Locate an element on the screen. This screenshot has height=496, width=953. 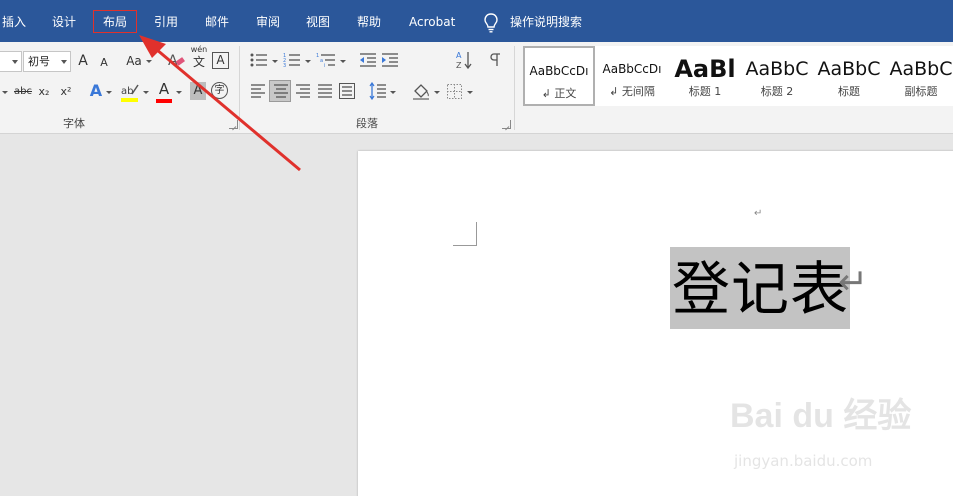
lightbulb-icon is located at coordinates (491, 23).